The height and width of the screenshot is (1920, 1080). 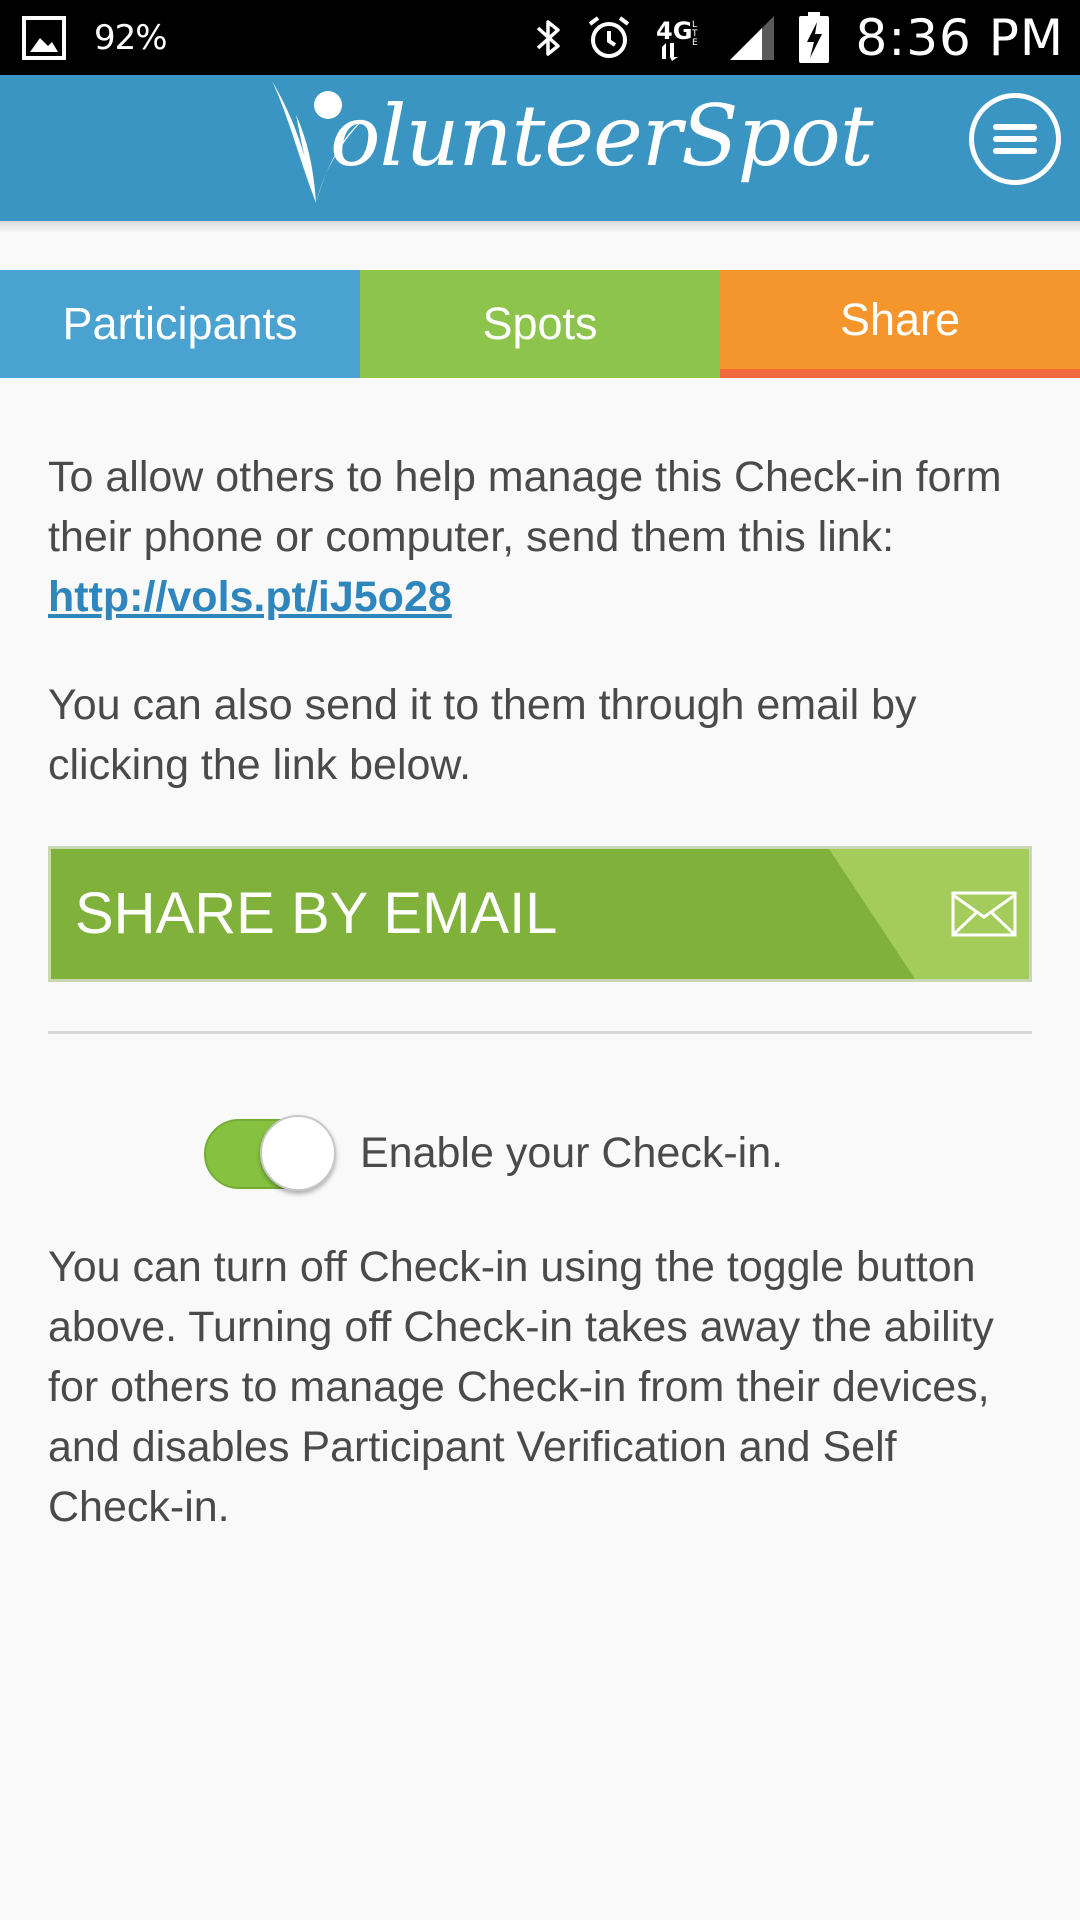 I want to click on tab-share-label: Share, so click(x=900, y=319).